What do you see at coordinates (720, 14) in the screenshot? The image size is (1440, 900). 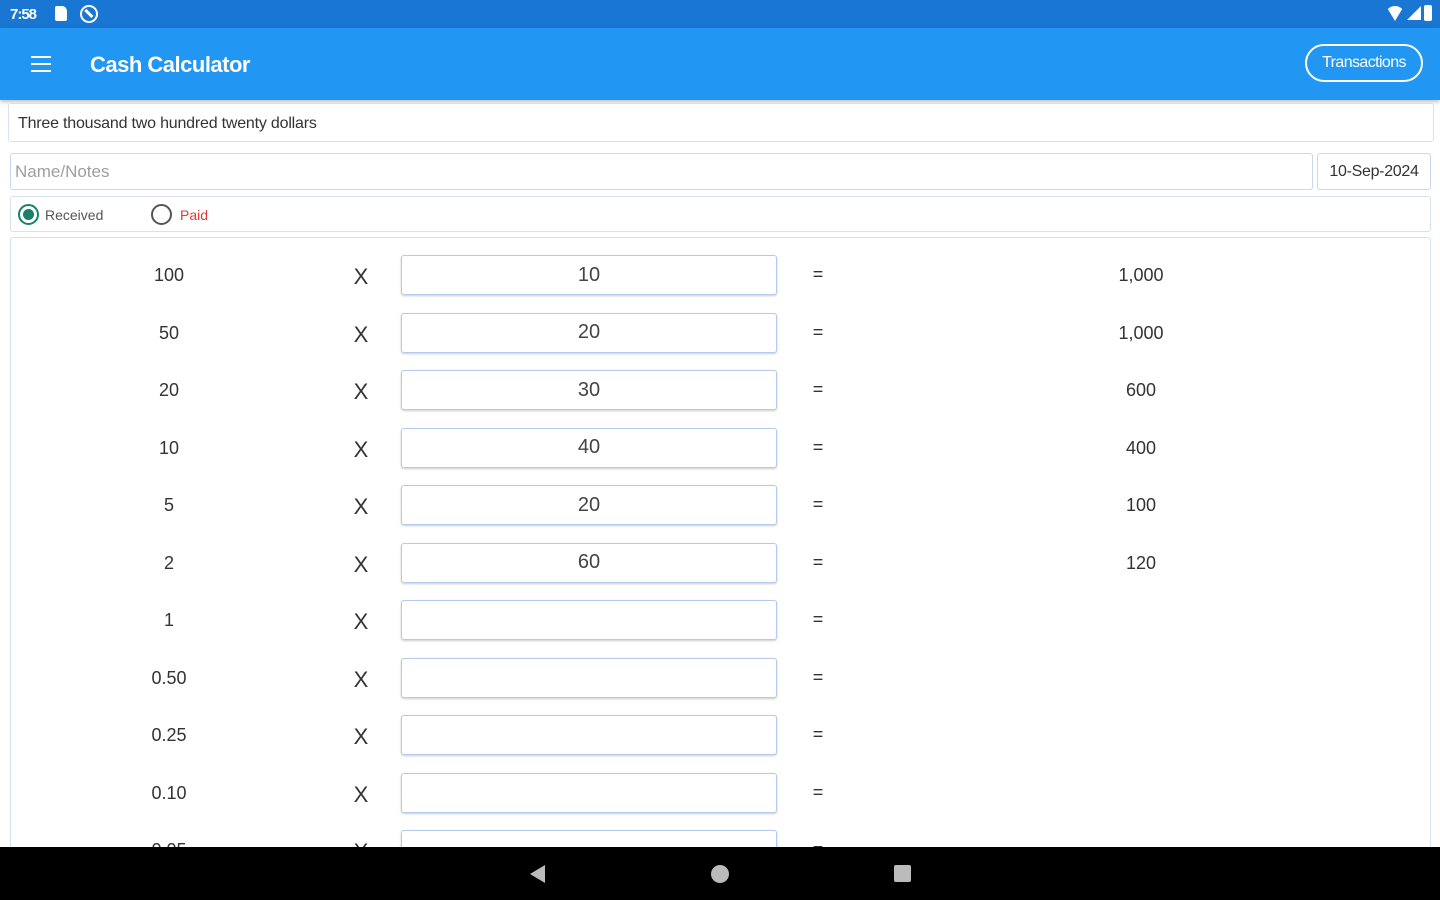 I see `status-bar: 7:58` at bounding box center [720, 14].